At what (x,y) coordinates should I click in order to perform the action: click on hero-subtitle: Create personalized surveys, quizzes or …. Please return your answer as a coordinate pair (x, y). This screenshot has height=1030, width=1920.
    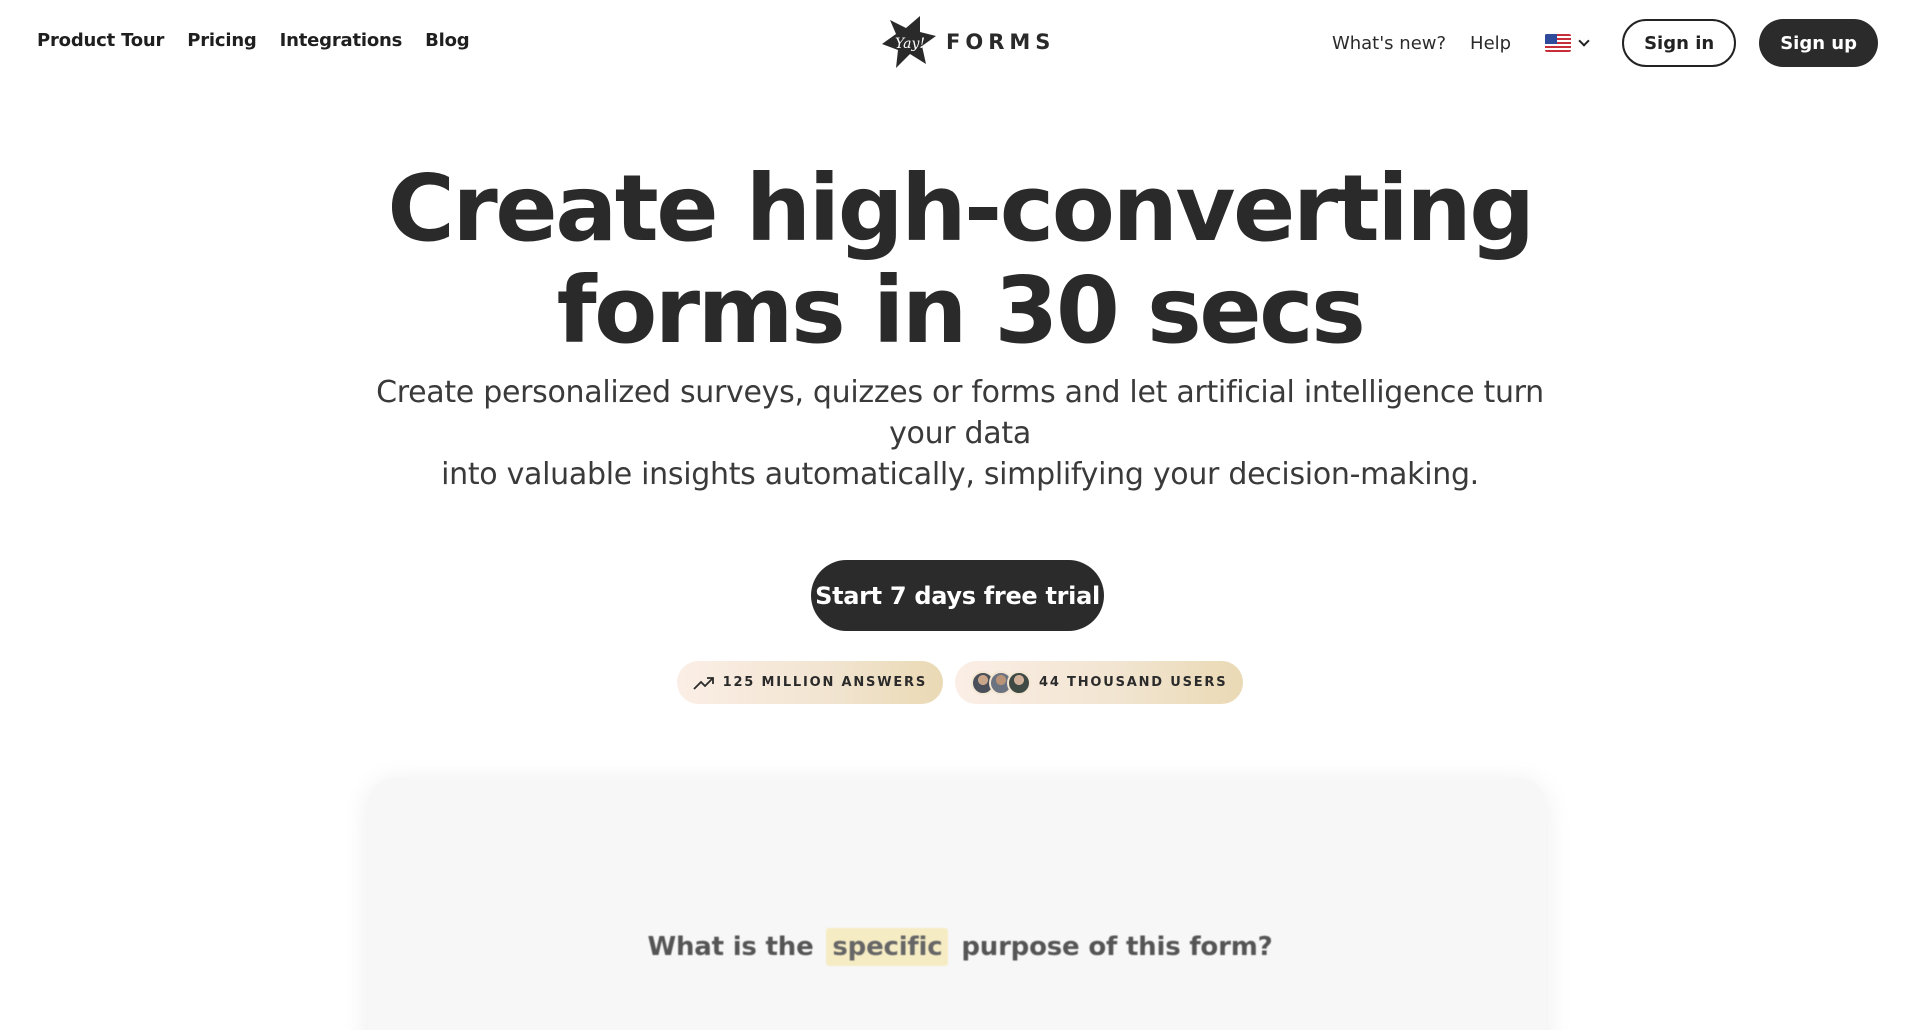
    Looking at the image, I should click on (960, 433).